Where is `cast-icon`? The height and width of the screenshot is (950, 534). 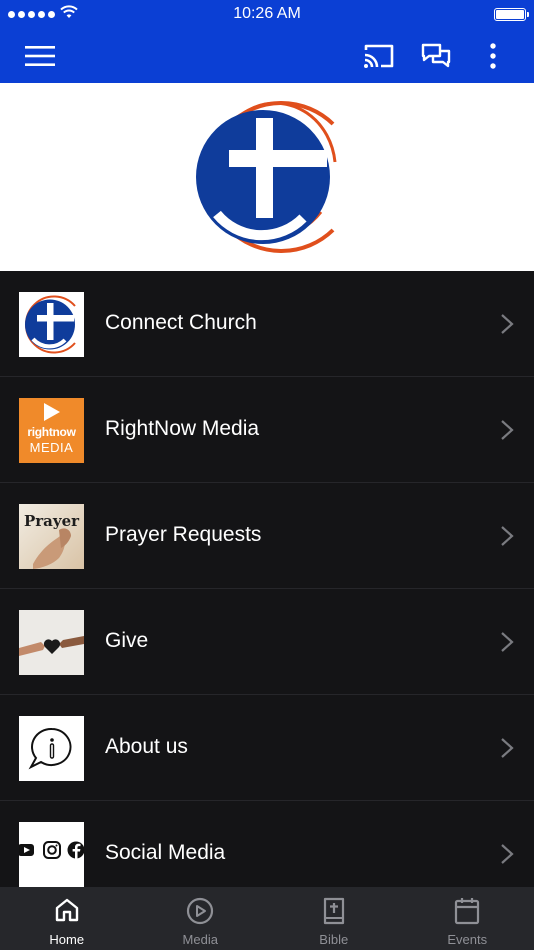 cast-icon is located at coordinates (379, 56).